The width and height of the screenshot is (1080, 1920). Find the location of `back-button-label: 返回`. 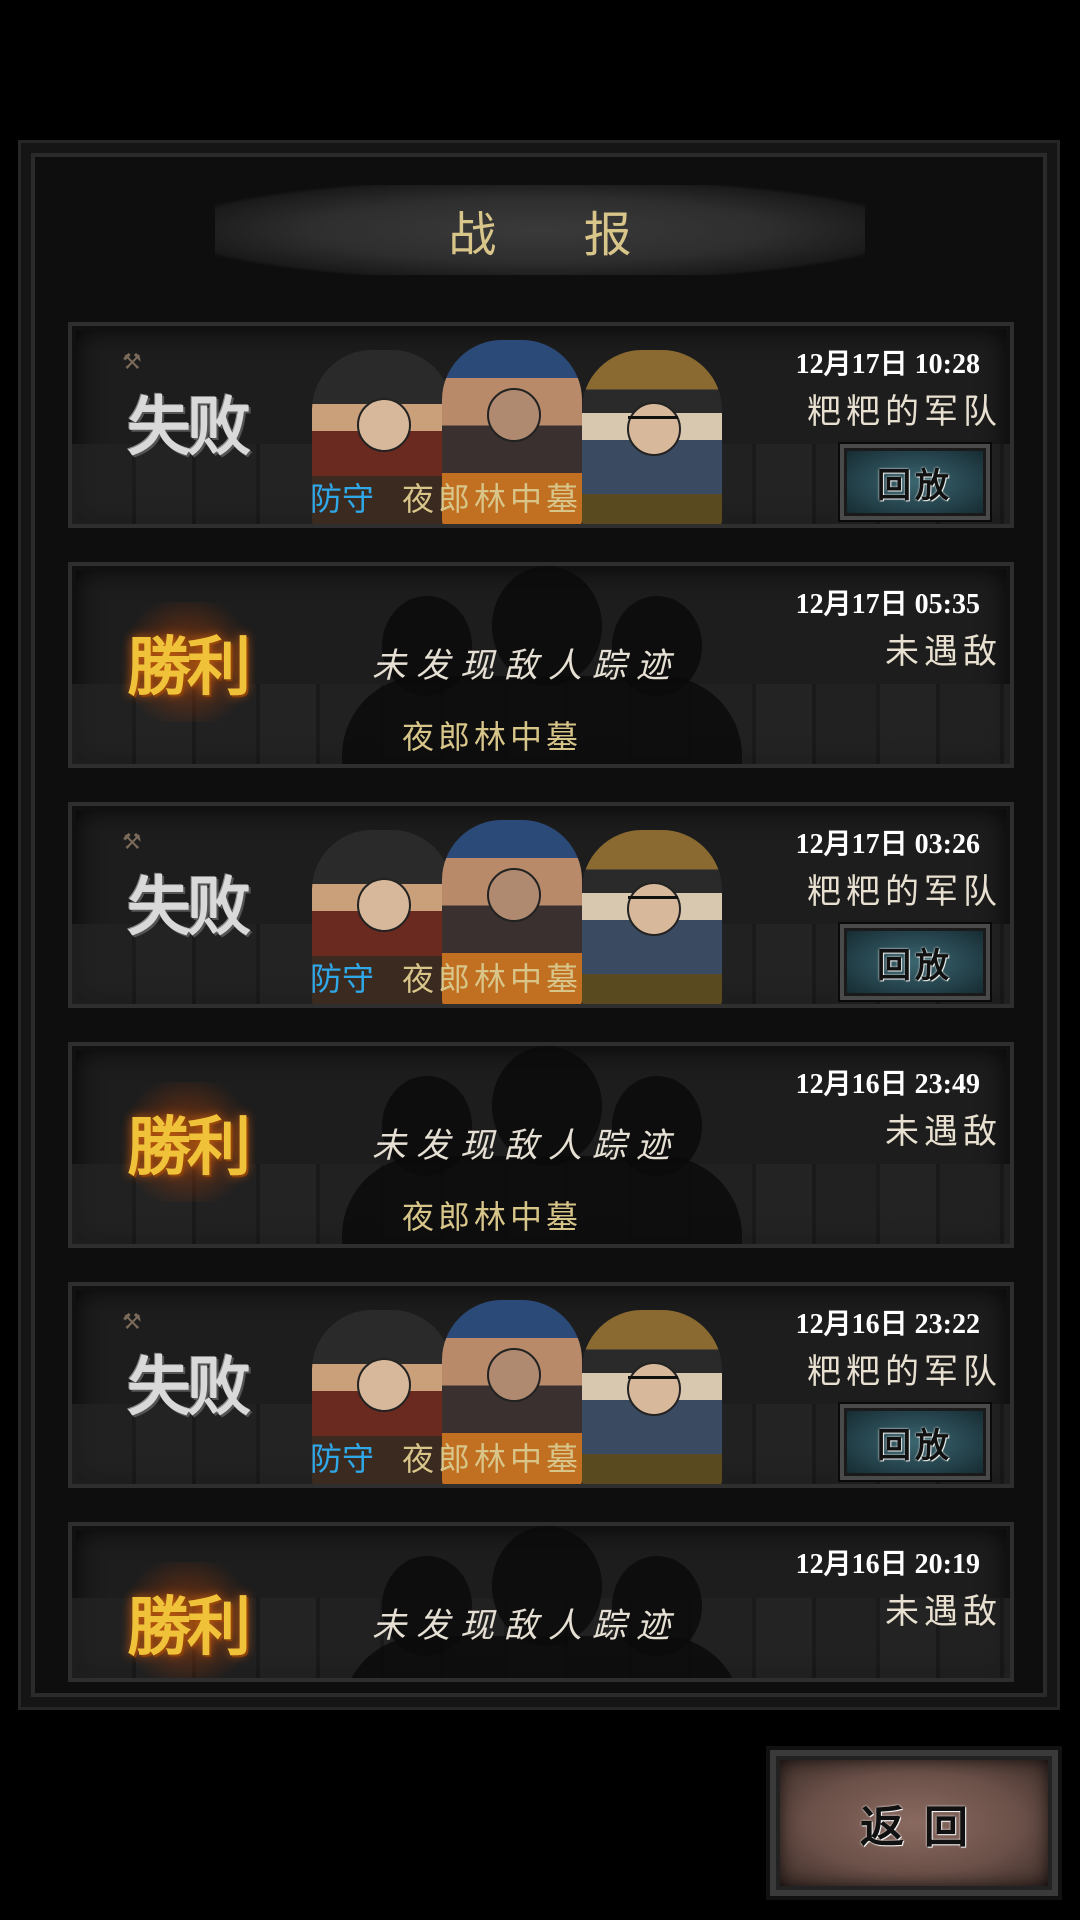

back-button-label: 返回 is located at coordinates (924, 1827).